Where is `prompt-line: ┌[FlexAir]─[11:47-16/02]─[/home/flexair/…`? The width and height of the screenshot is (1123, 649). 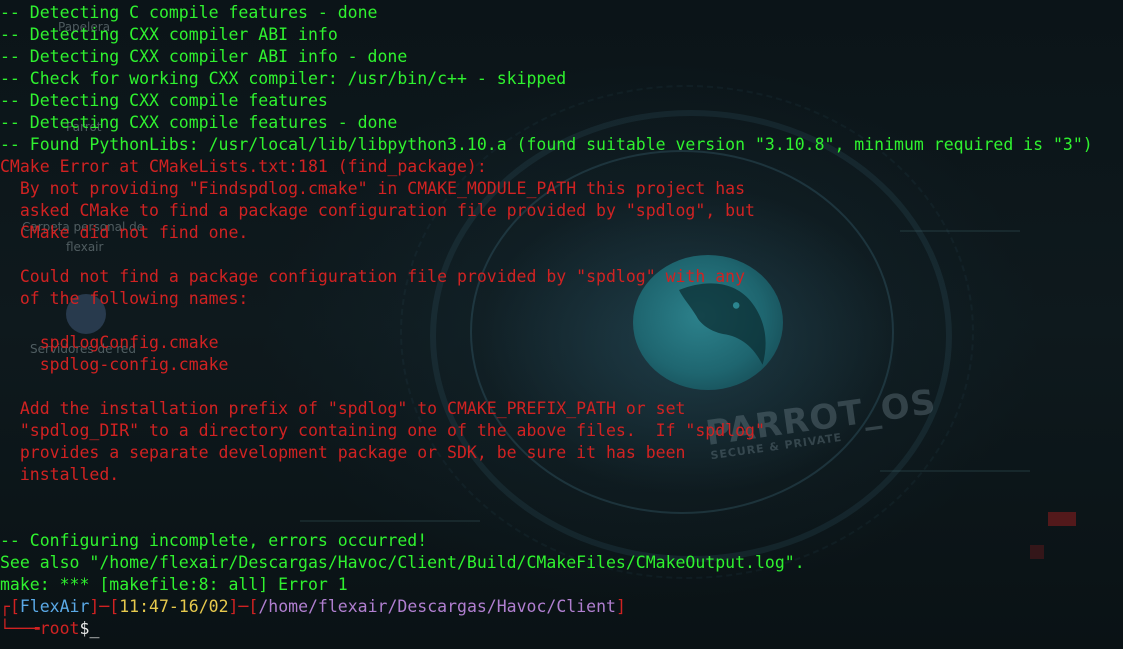
prompt-line: ┌[FlexAir]─[11:47-16/02]─[/home/flexair/… is located at coordinates (546, 607).